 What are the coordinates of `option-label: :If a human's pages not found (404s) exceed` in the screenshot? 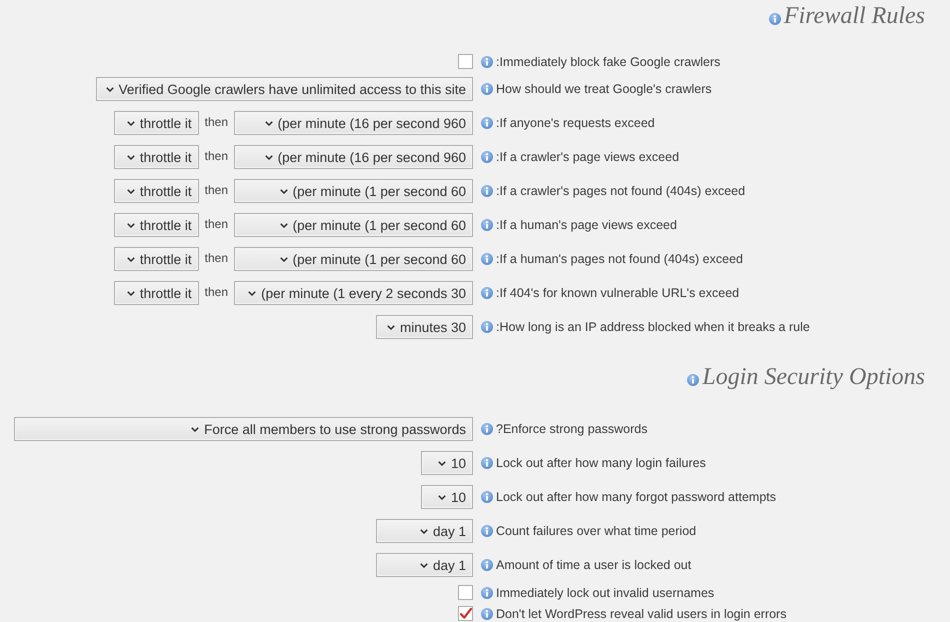 It's located at (619, 259).